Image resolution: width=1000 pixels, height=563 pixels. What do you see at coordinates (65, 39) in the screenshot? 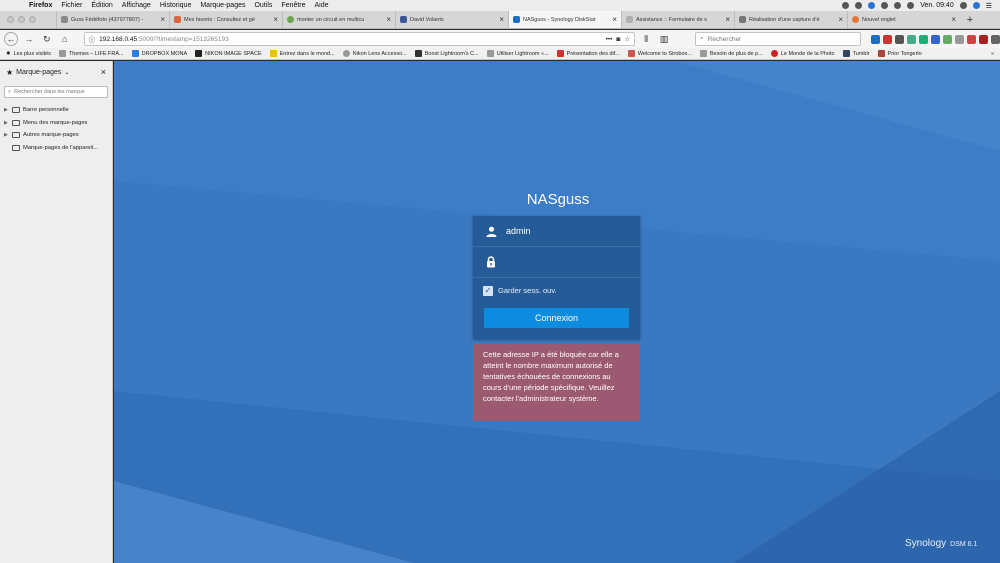
I see `home-button: ⌂` at bounding box center [65, 39].